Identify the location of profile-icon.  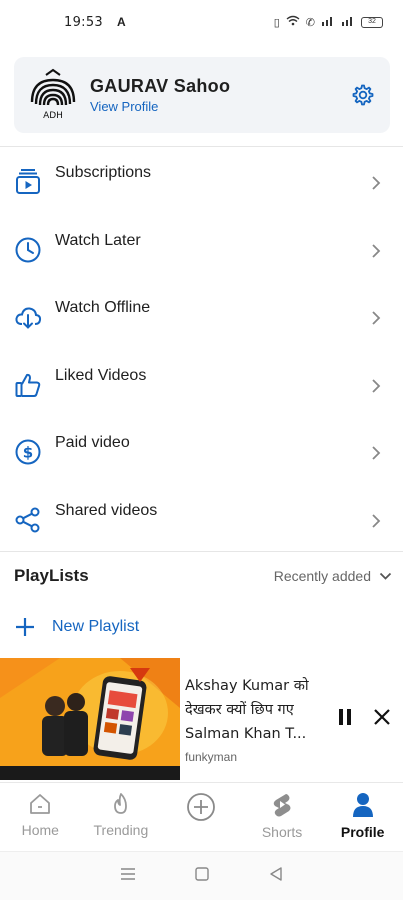
(362, 805).